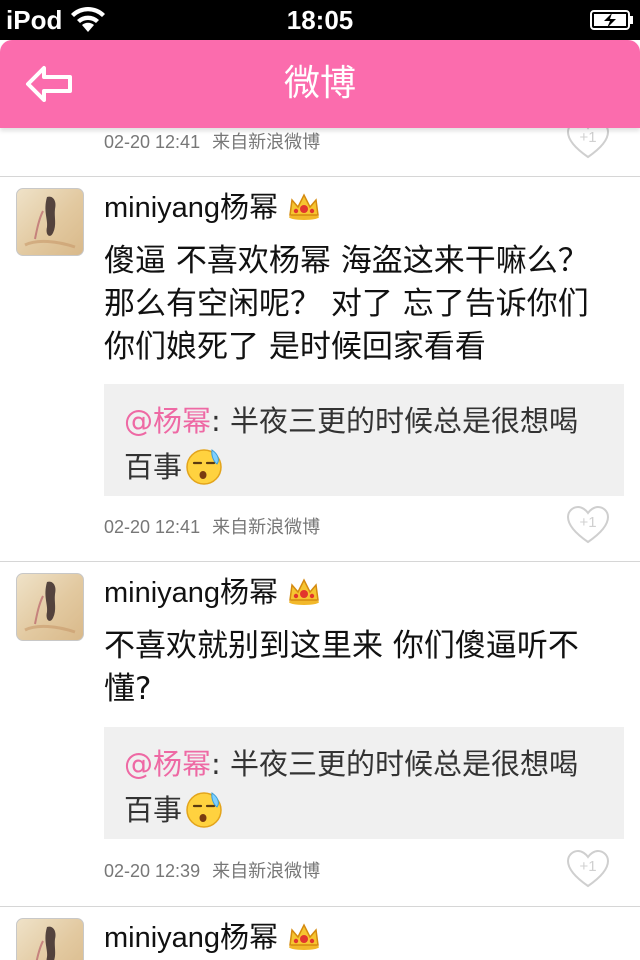  I want to click on page-title: 微博, so click(319, 83).